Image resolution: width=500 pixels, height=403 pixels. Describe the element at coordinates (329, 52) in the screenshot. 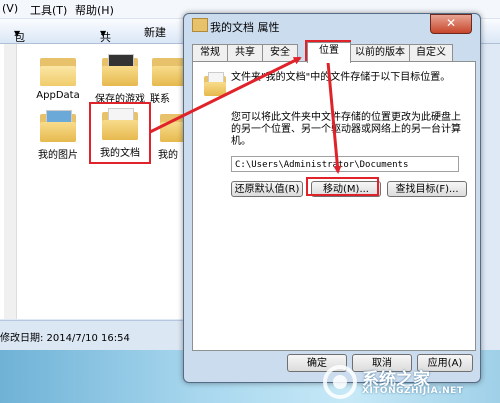

I see `tab-location: 位置` at that location.